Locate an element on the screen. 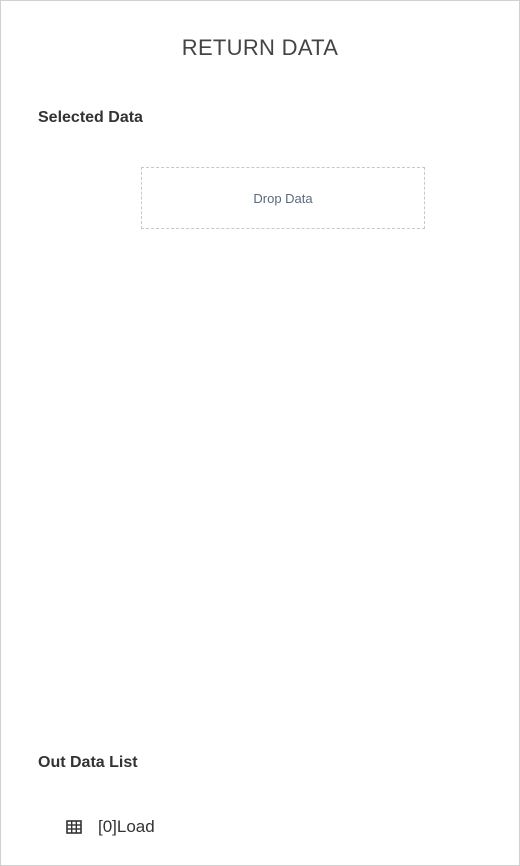  out-data-list: [0]Load is located at coordinates (110, 827).